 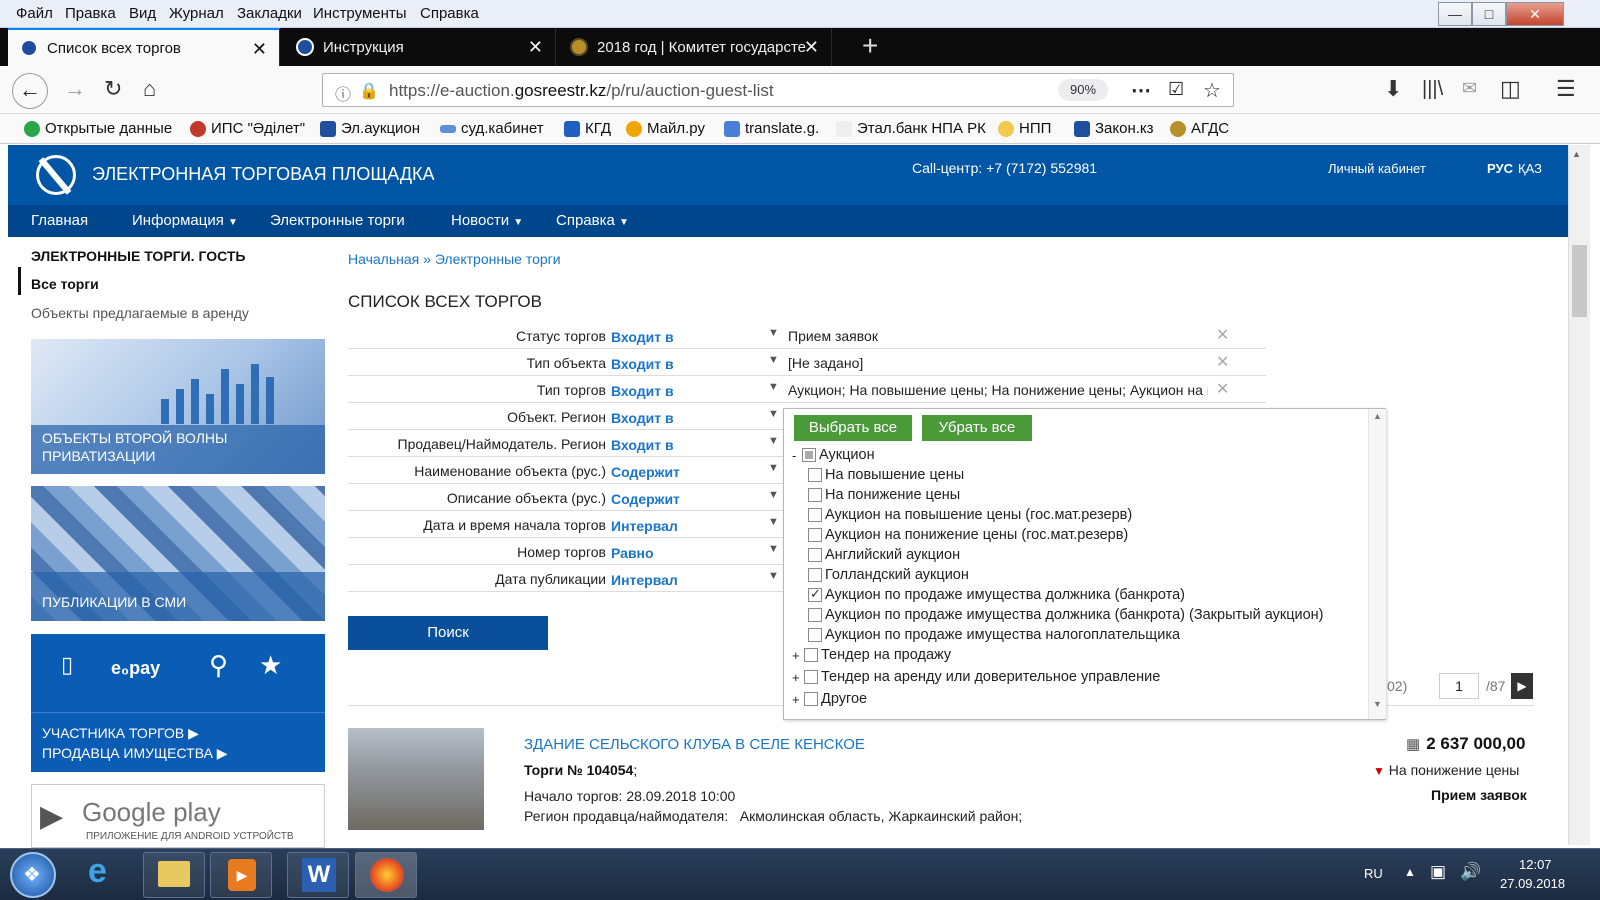 I want to click on site-logo-icon, so click(x=56, y=175).